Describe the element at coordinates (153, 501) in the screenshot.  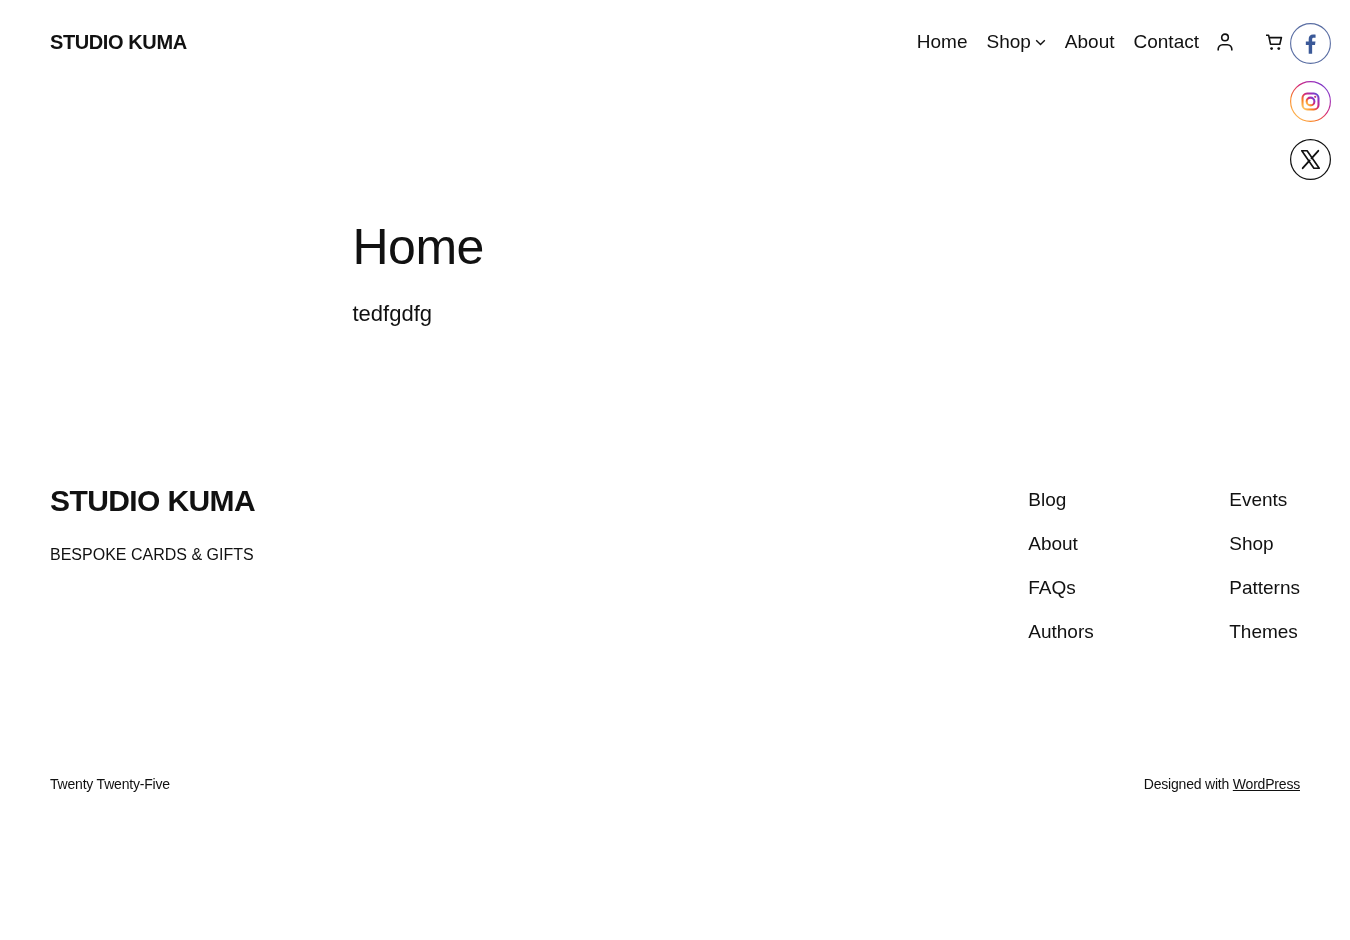
I see `footer-site-title: STUDIO KUMA` at that location.